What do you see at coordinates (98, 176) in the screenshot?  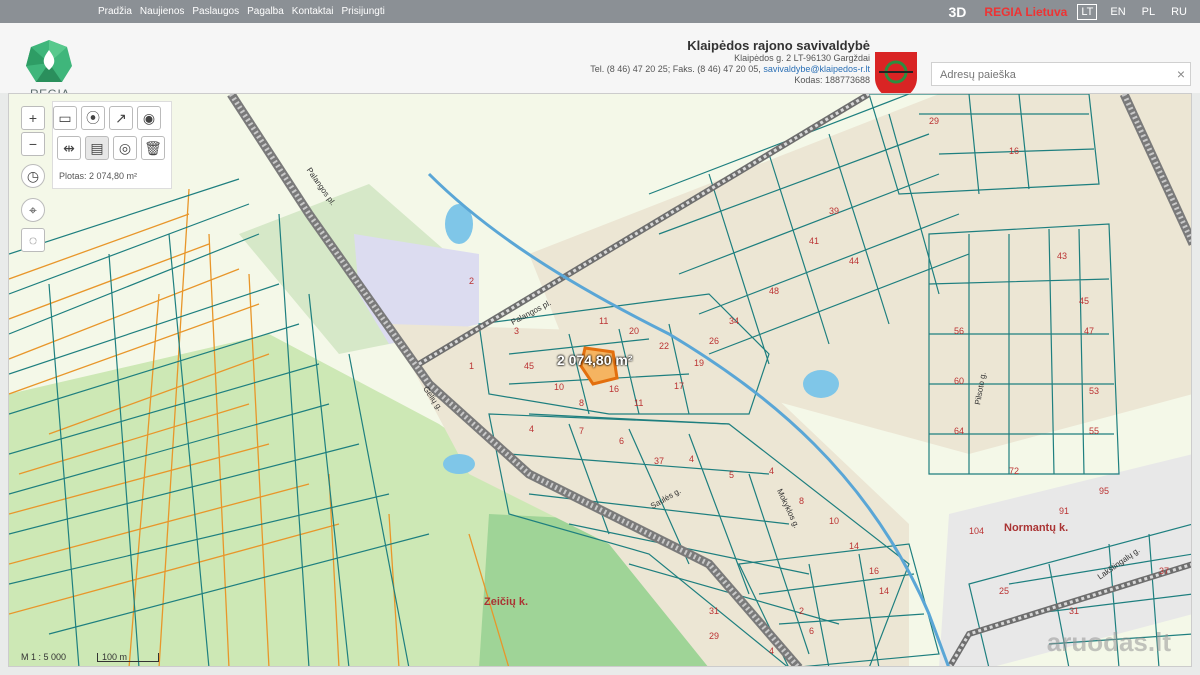 I see `area-label: Plotas: 2 074,80 m²` at bounding box center [98, 176].